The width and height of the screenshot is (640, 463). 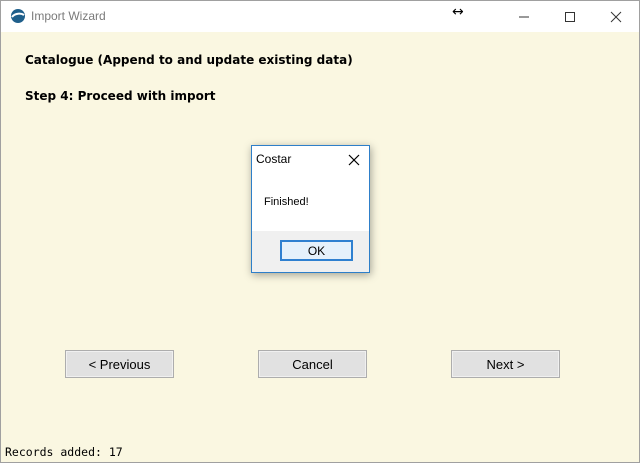 I want to click on maximize-button, so click(x=570, y=16).